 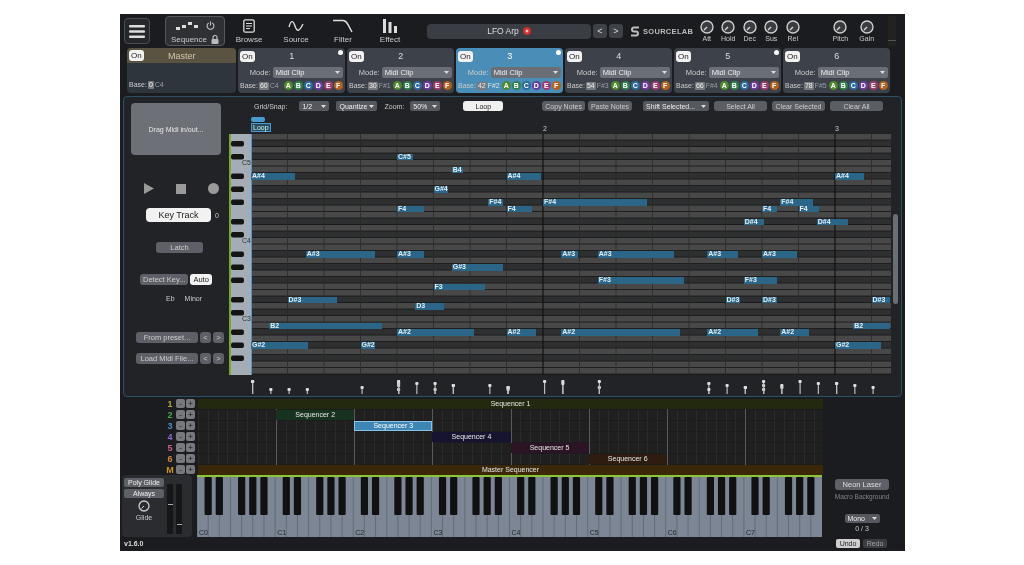 I want to click on card-title: 5, so click(x=728, y=56).